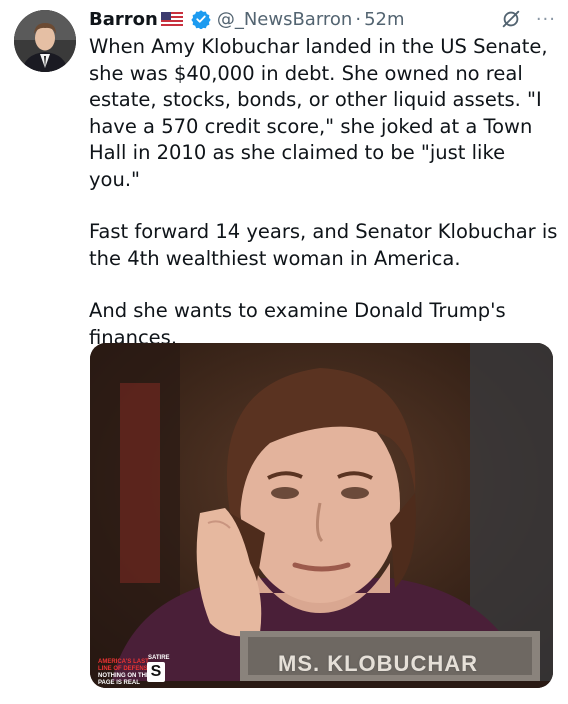  I want to click on grok-icon, so click(511, 19).